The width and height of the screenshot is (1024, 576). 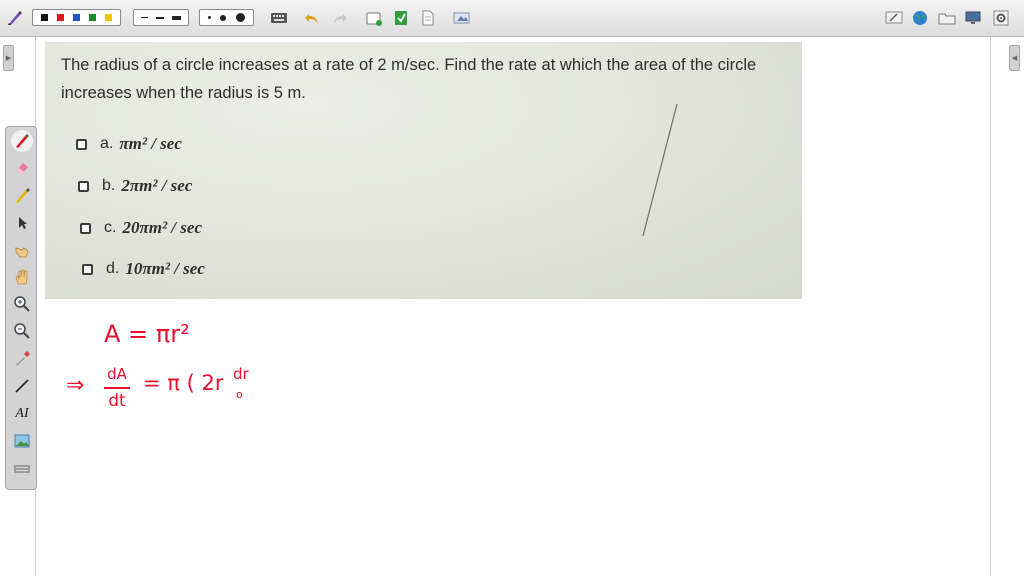 What do you see at coordinates (117, 388) in the screenshot?
I see `handwritten-fraction-bar` at bounding box center [117, 388].